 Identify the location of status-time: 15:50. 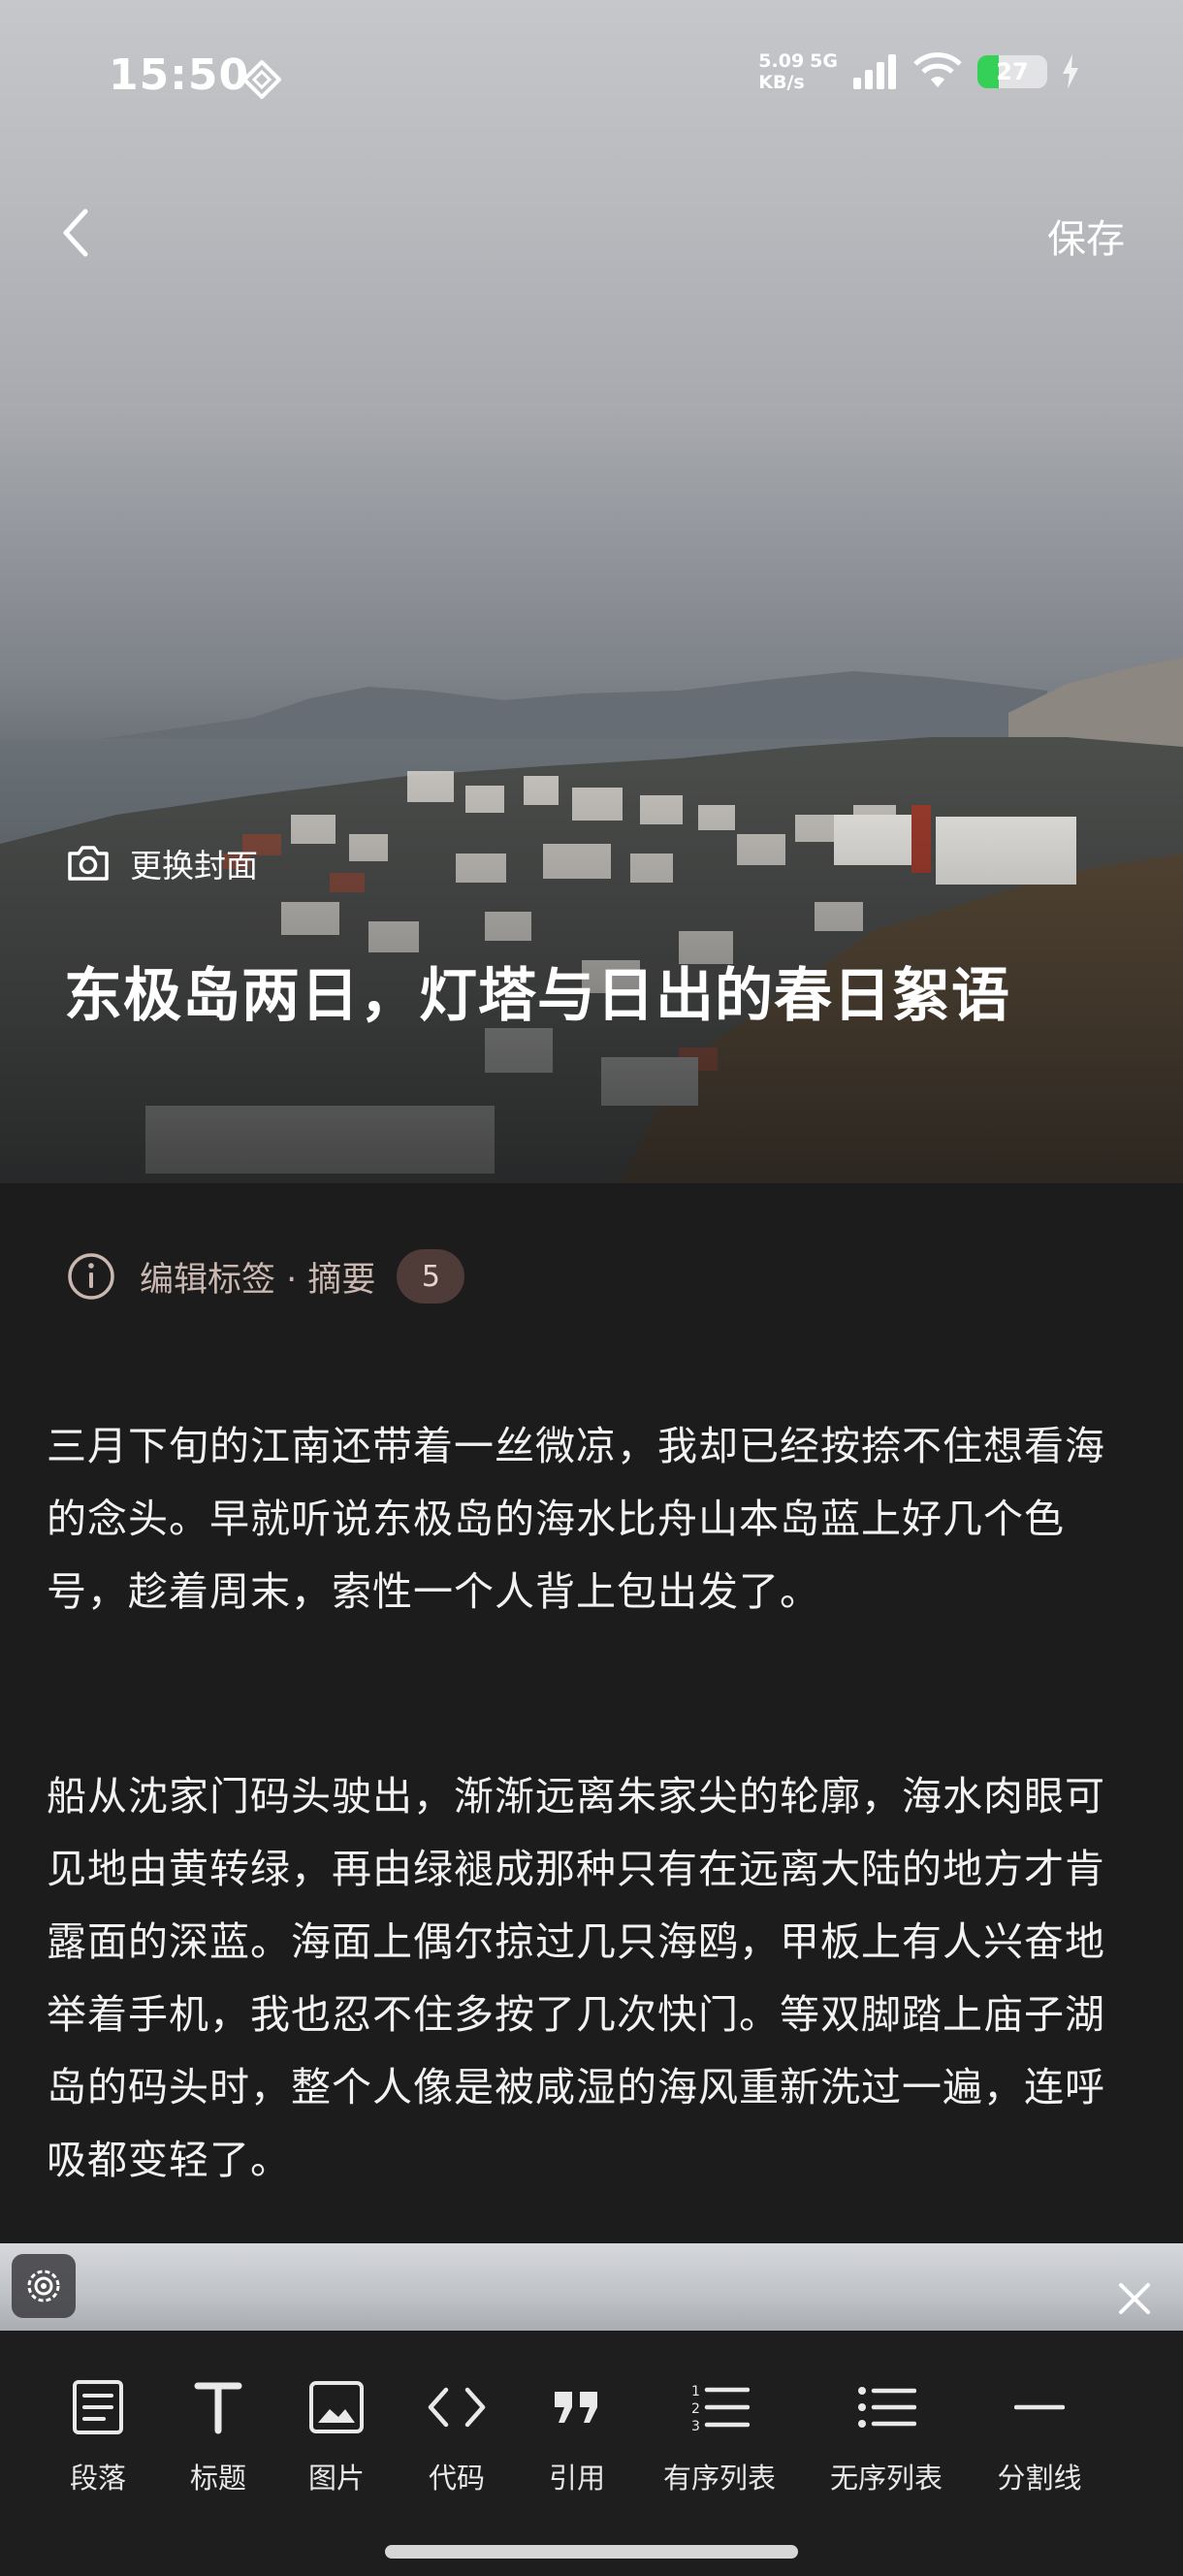
(179, 75).